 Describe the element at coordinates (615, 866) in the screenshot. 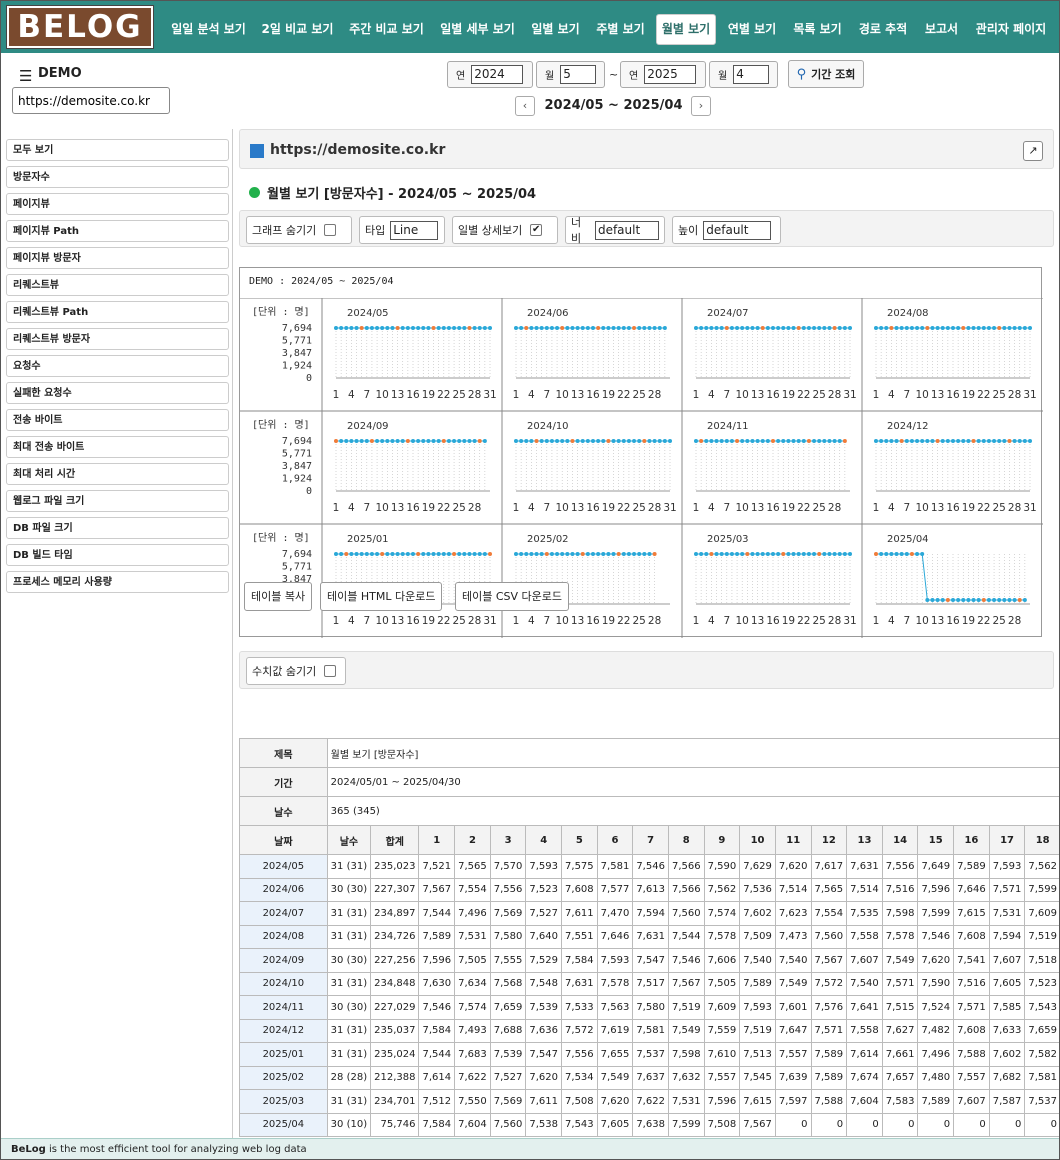

I see `table-cell: 7,581` at that location.